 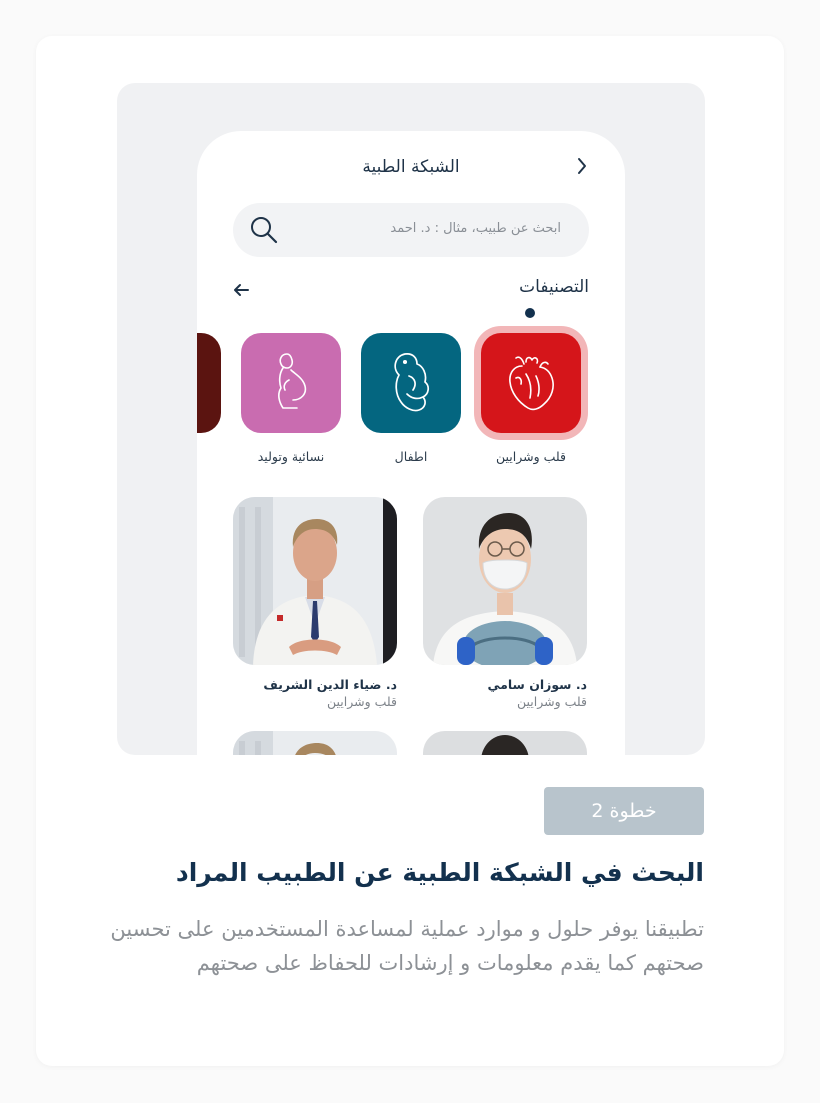 I want to click on category-pediatrics, so click(x=411, y=383).